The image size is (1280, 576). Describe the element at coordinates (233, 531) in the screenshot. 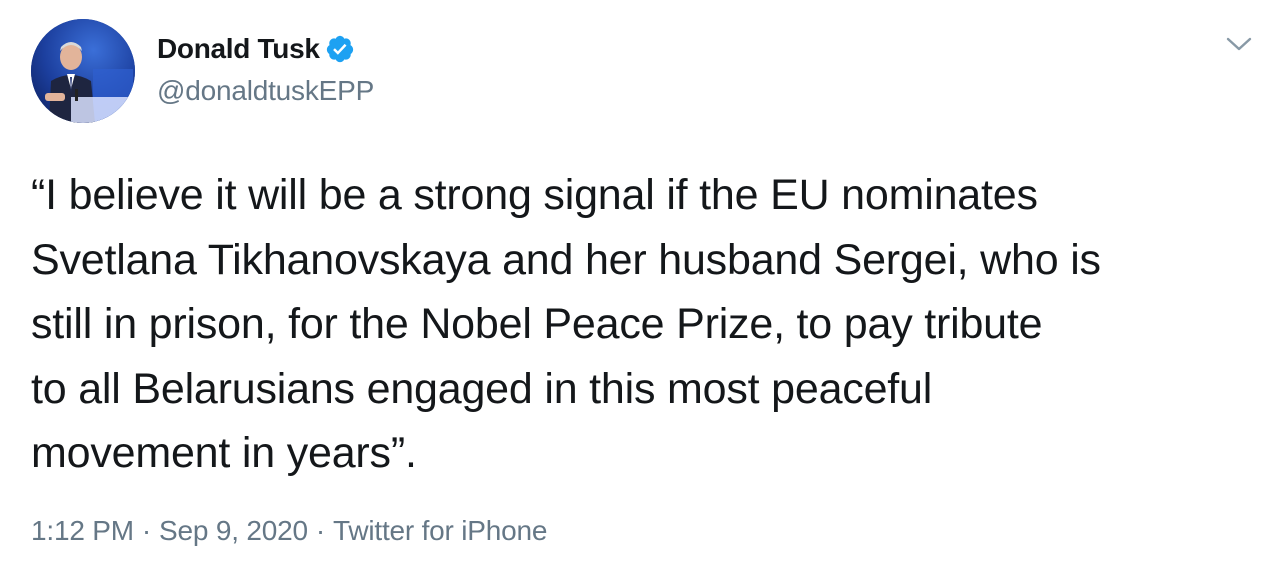

I see `tweet-date: Sep 9, 2020` at that location.